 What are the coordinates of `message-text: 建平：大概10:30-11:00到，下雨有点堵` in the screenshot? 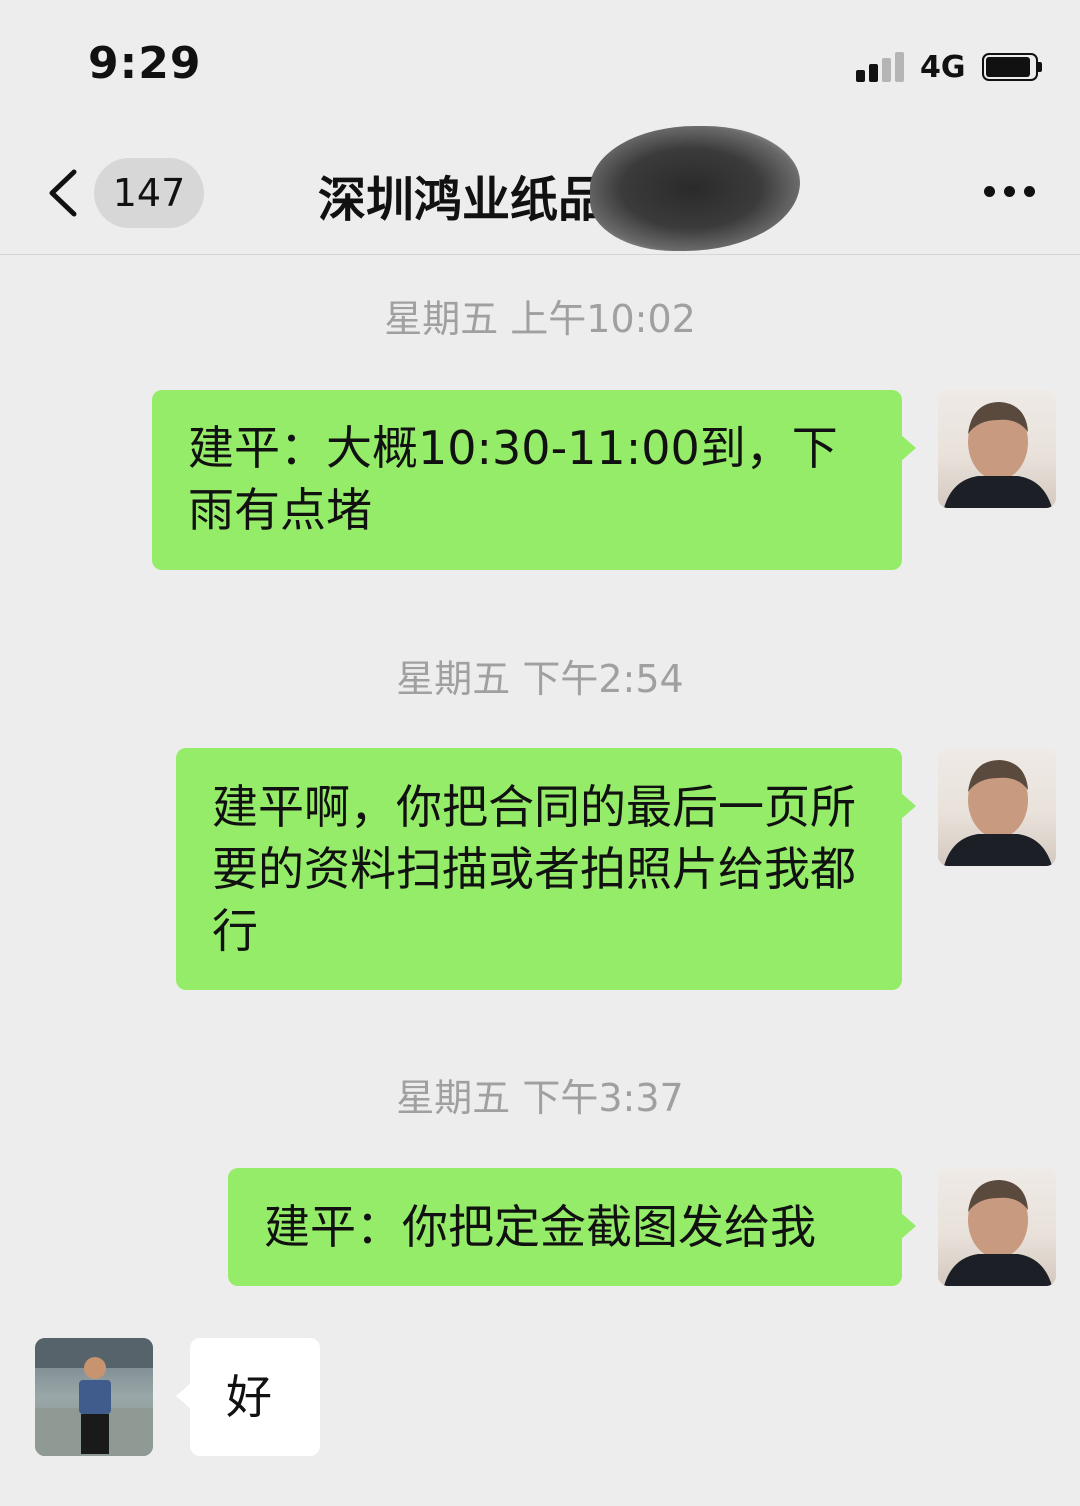 It's located at (513, 479).